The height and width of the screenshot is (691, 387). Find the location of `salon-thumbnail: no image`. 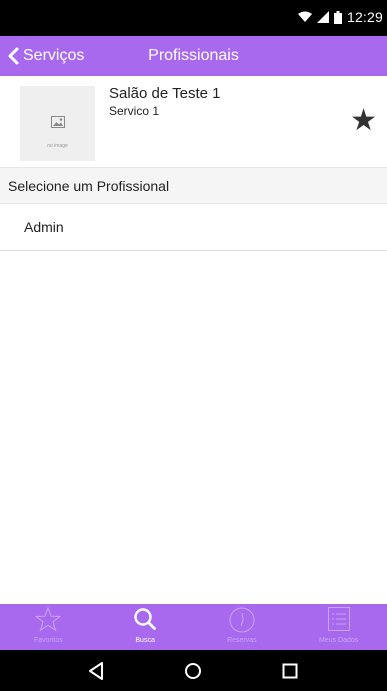

salon-thumbnail: no image is located at coordinates (57, 123).